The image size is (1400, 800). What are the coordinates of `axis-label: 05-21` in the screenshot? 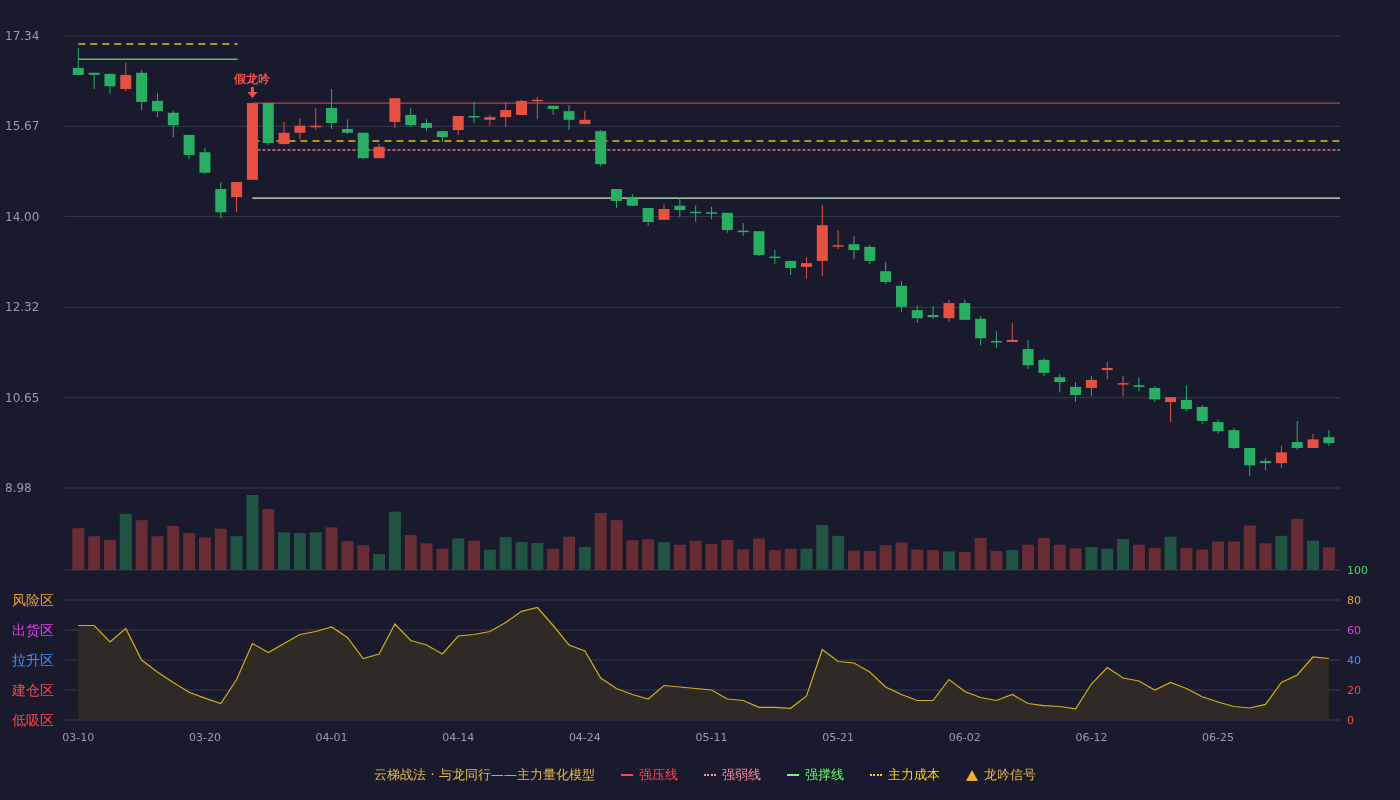 It's located at (838, 737).